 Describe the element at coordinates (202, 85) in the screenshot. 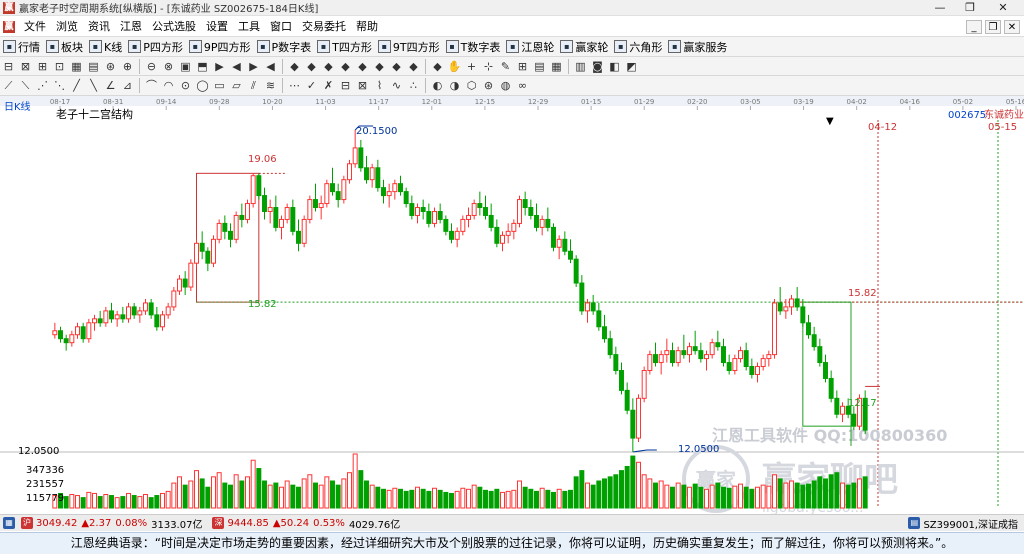

I see `draw-tool-11-icon: ◯` at that location.